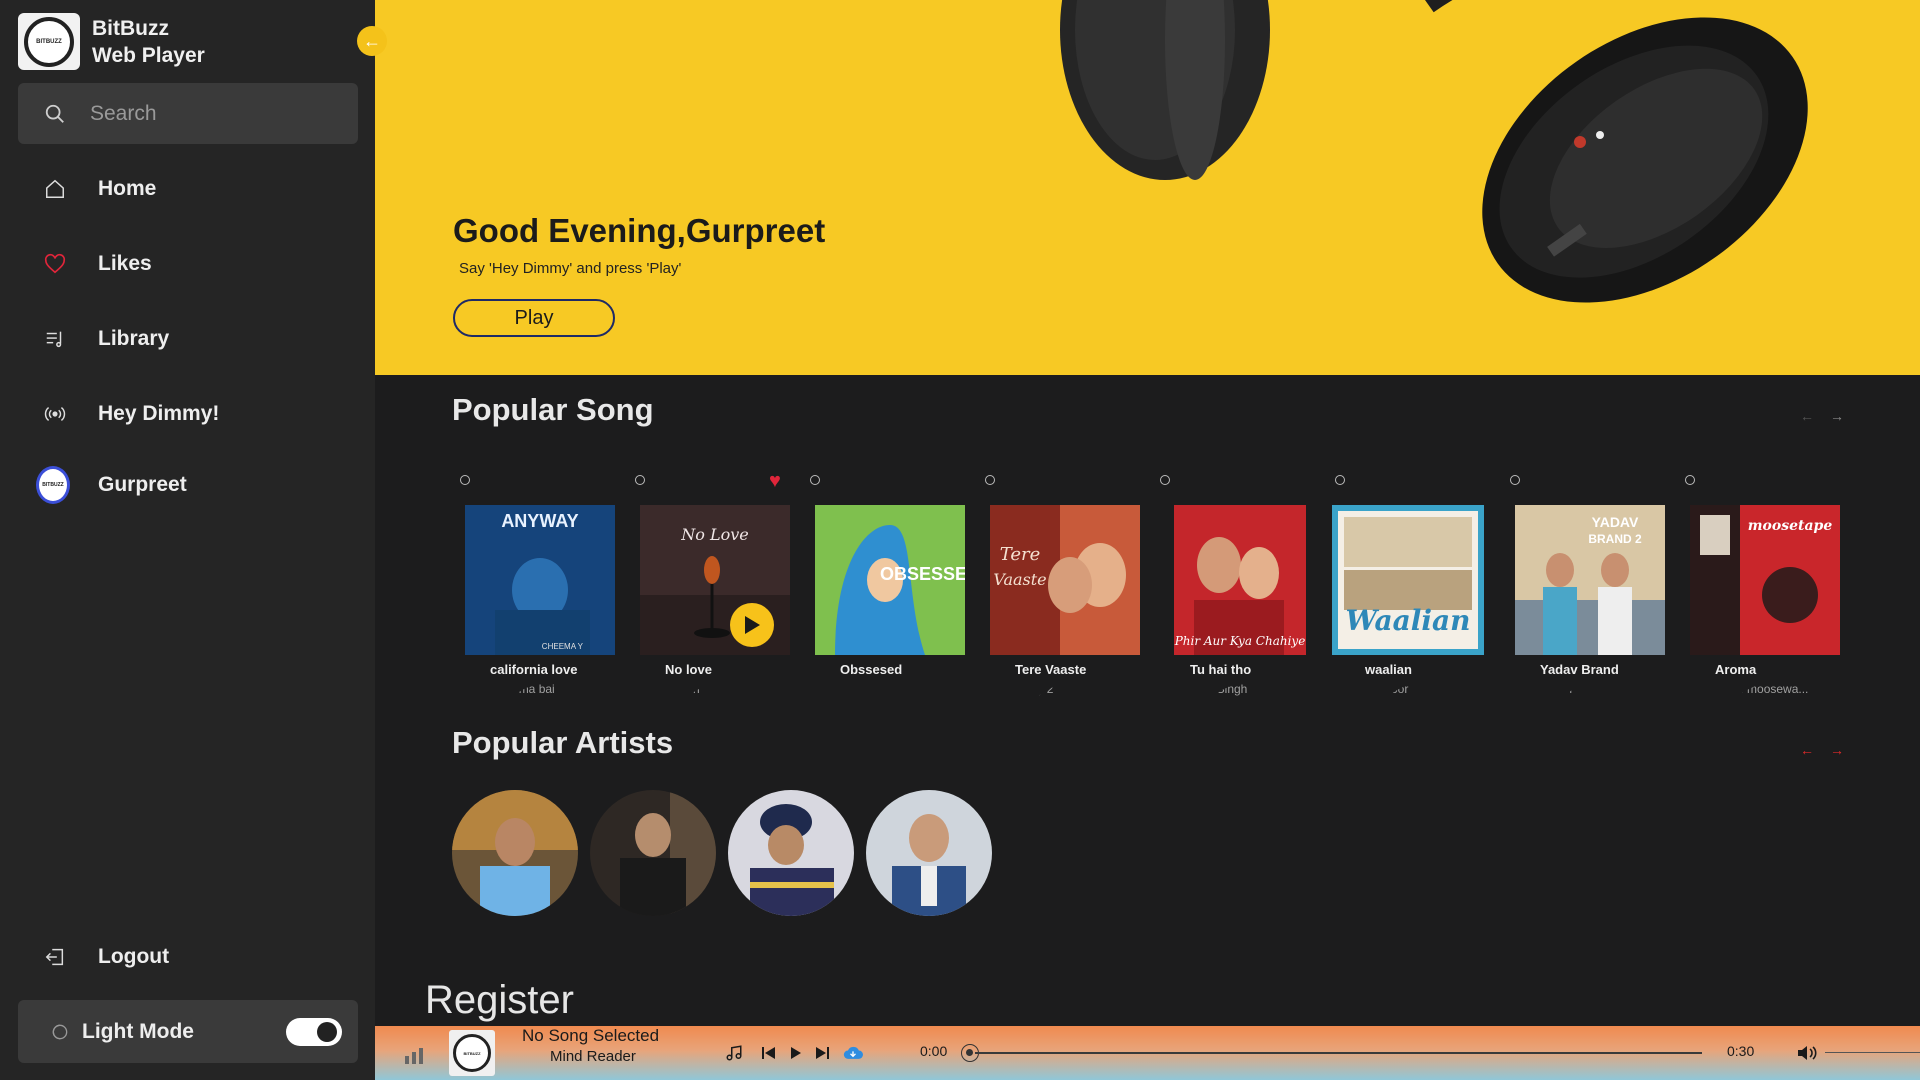  Describe the element at coordinates (853, 1053) in the screenshot. I see `download-cloud-icon` at that location.